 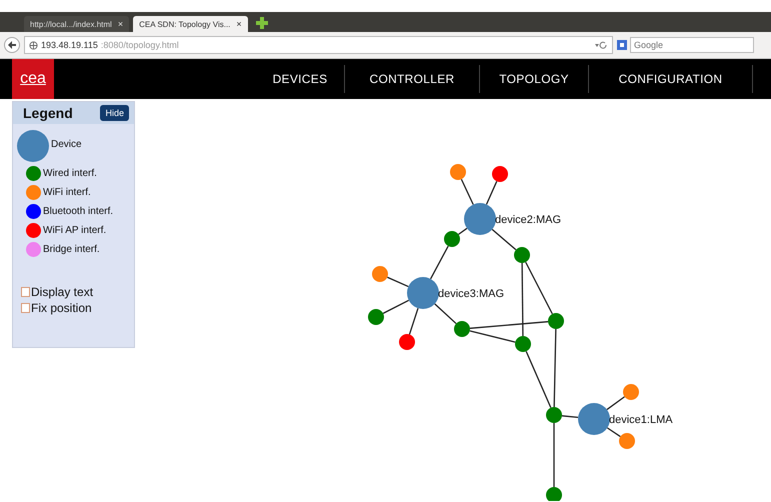 I want to click on hide-button: Hide, so click(x=114, y=113).